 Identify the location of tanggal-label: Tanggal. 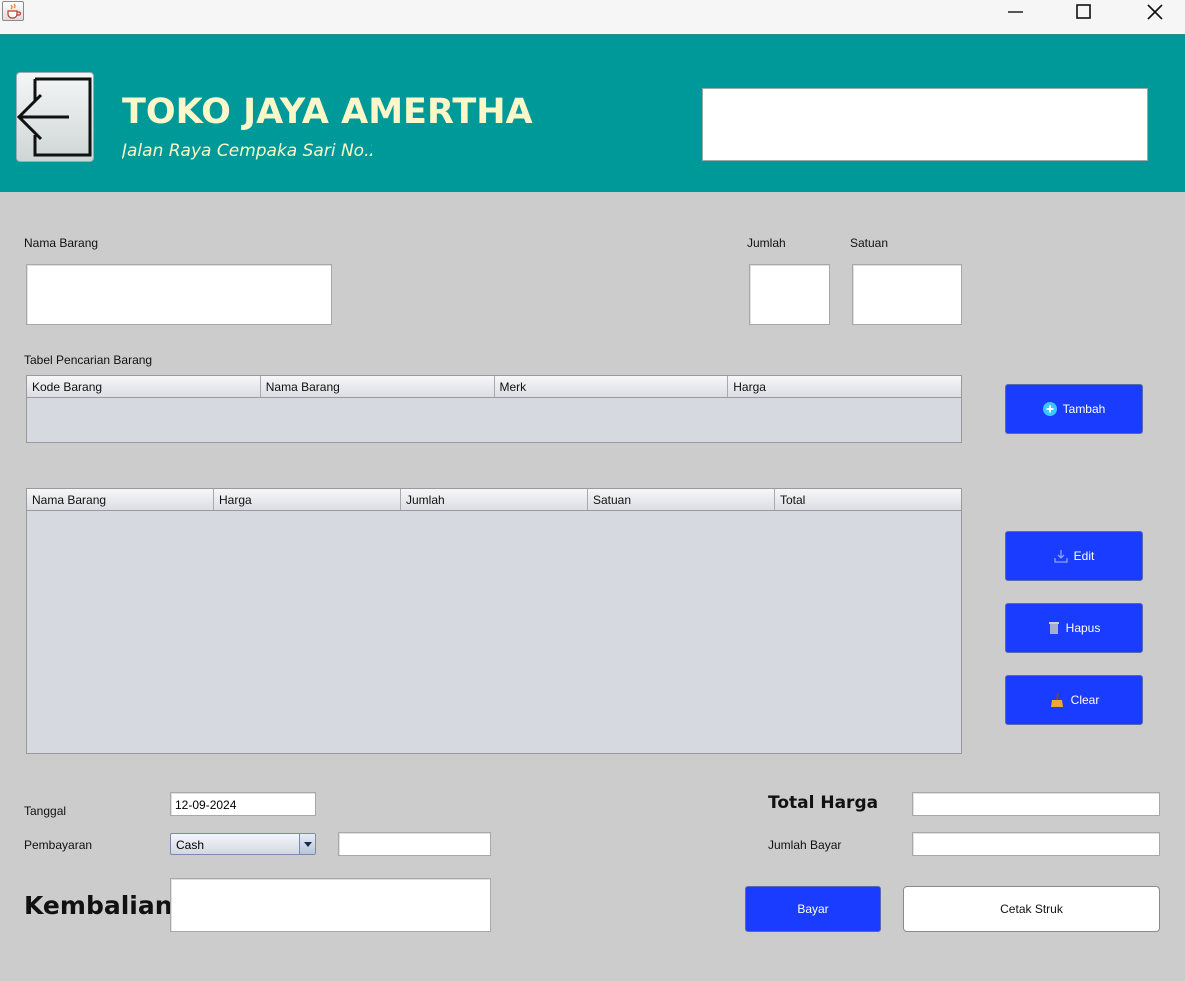
(45, 811).